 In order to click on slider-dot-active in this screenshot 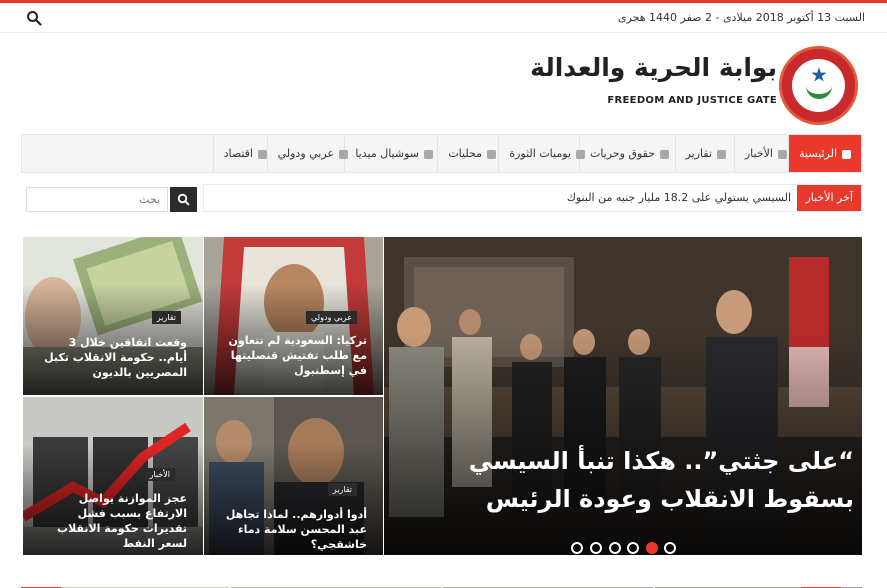, I will do `click(652, 548)`.